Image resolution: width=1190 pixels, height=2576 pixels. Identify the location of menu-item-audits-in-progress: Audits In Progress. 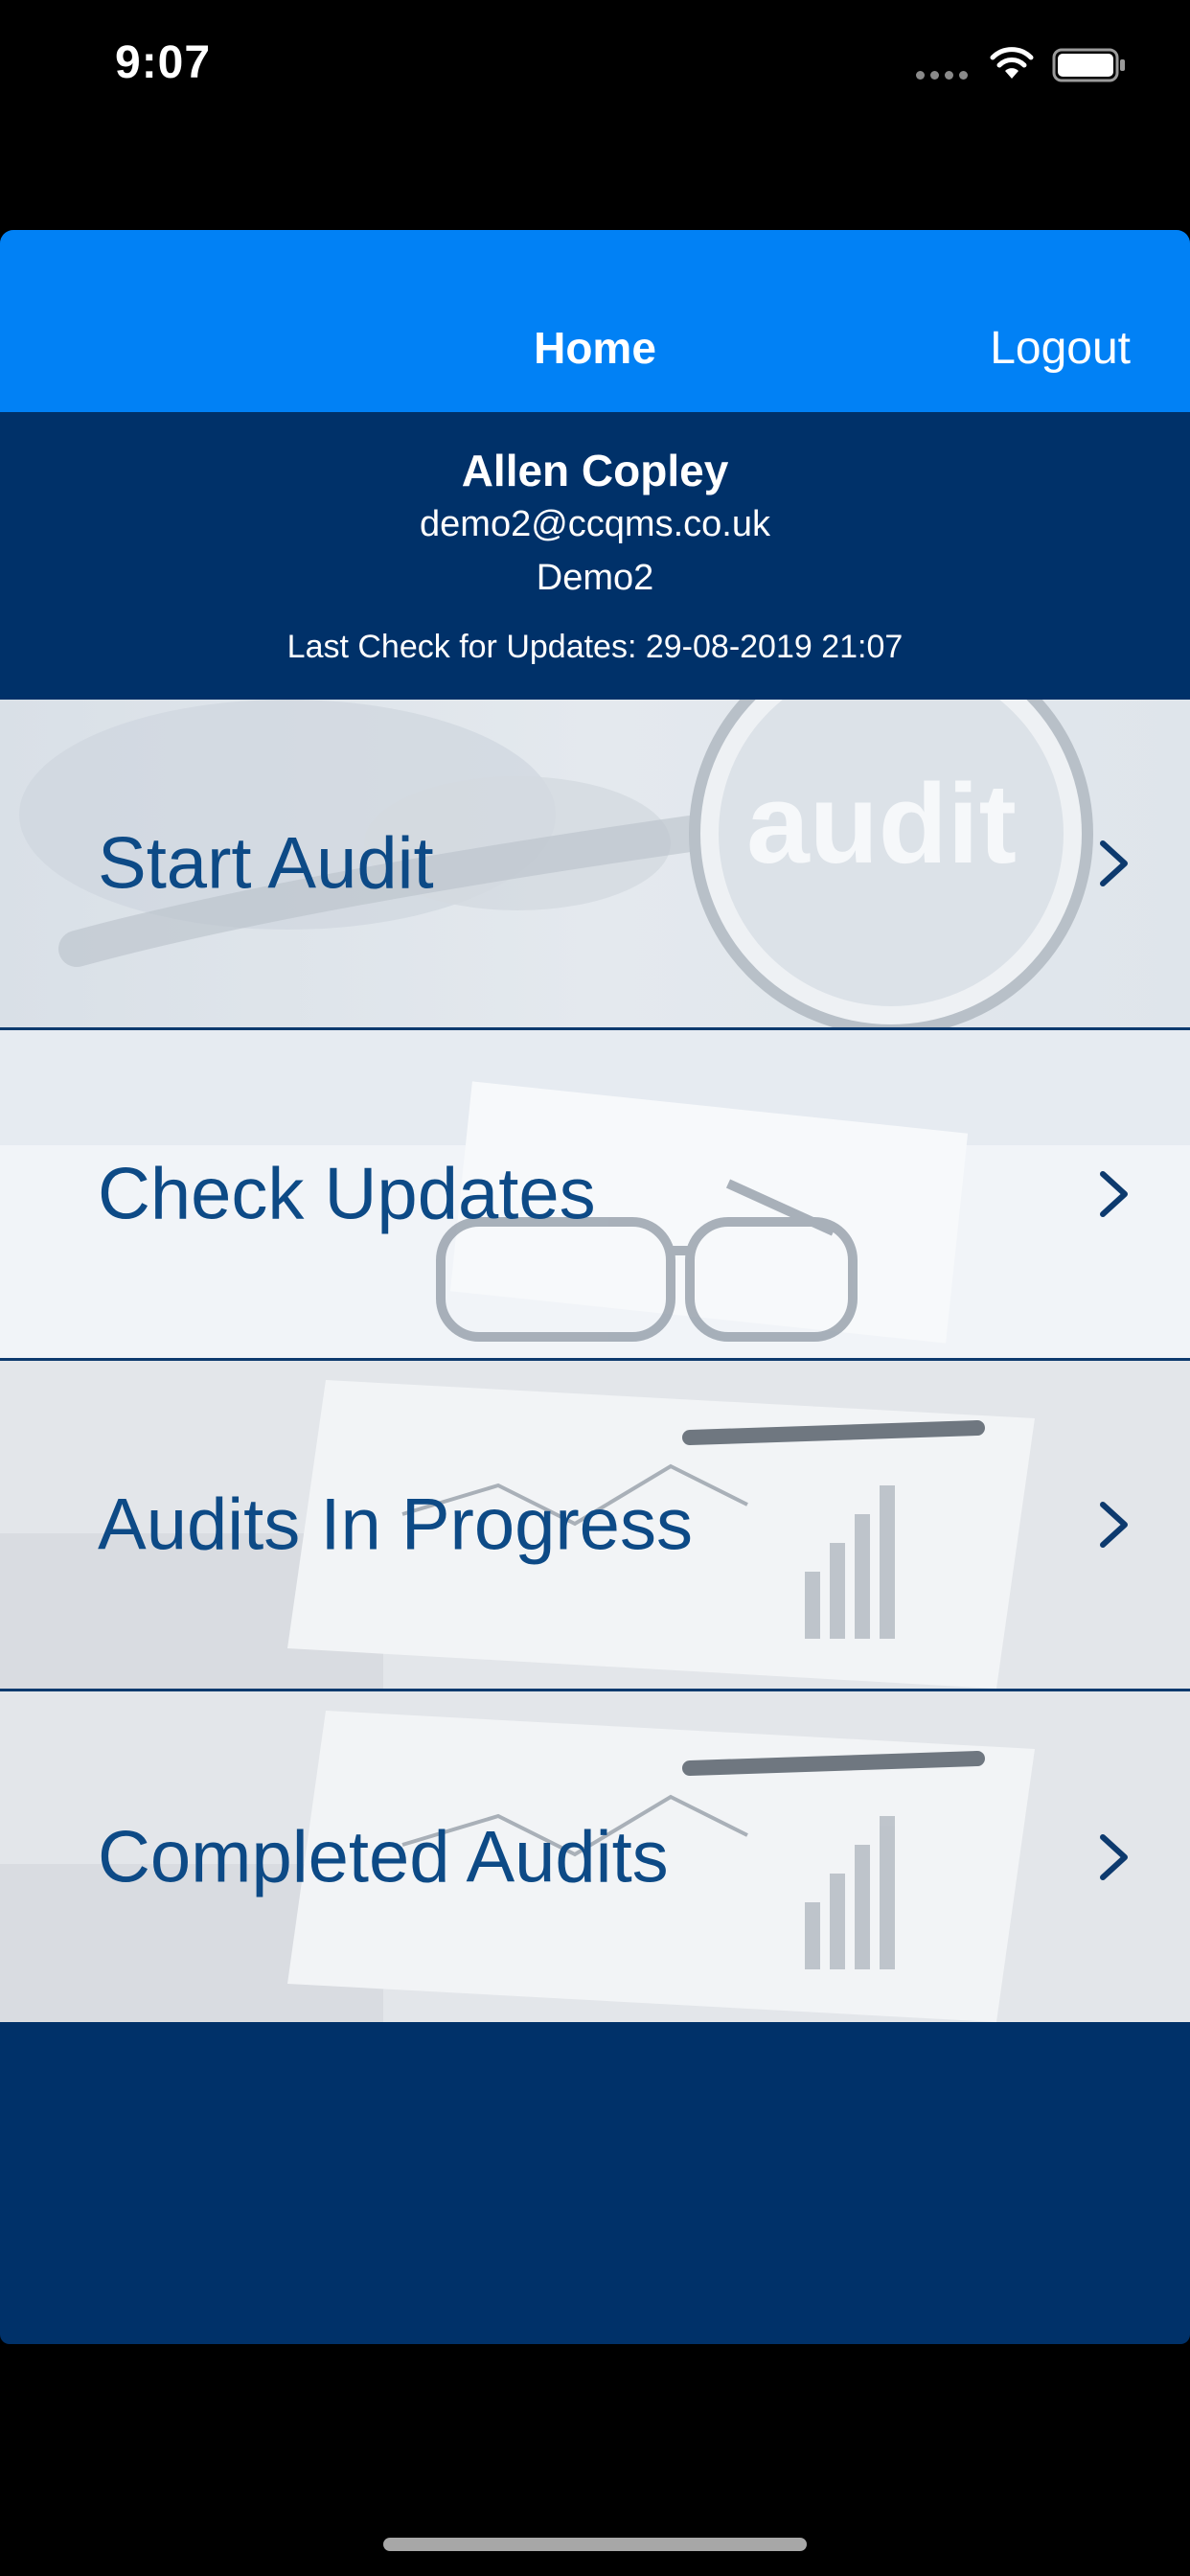
(595, 1526).